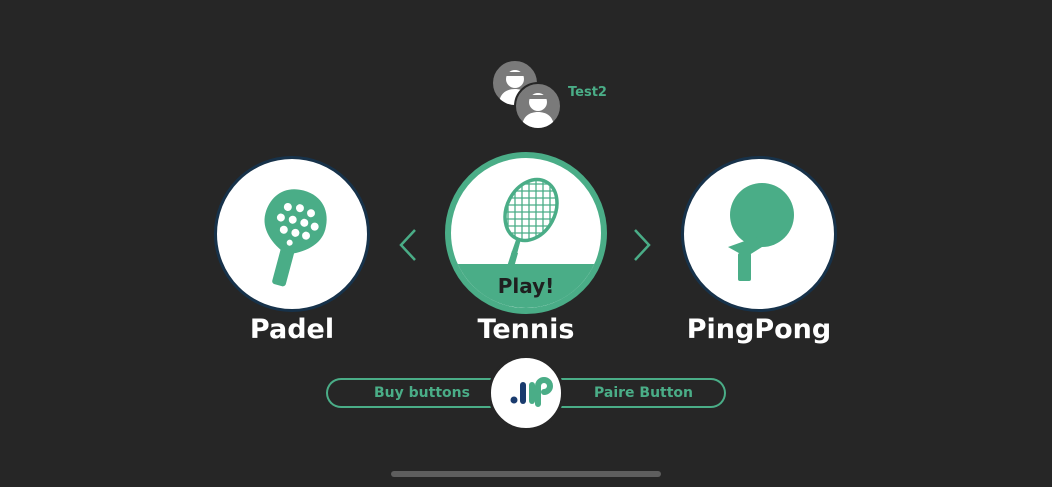 This screenshot has height=487, width=1052. What do you see at coordinates (759, 329) in the screenshot?
I see `sport-label-pingpong: PingPong` at bounding box center [759, 329].